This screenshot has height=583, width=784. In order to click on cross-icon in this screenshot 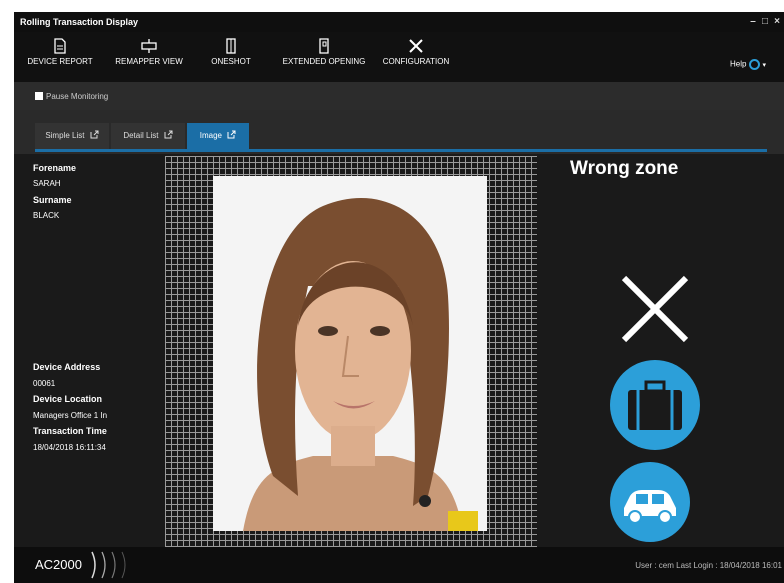, I will do `click(655, 309)`.